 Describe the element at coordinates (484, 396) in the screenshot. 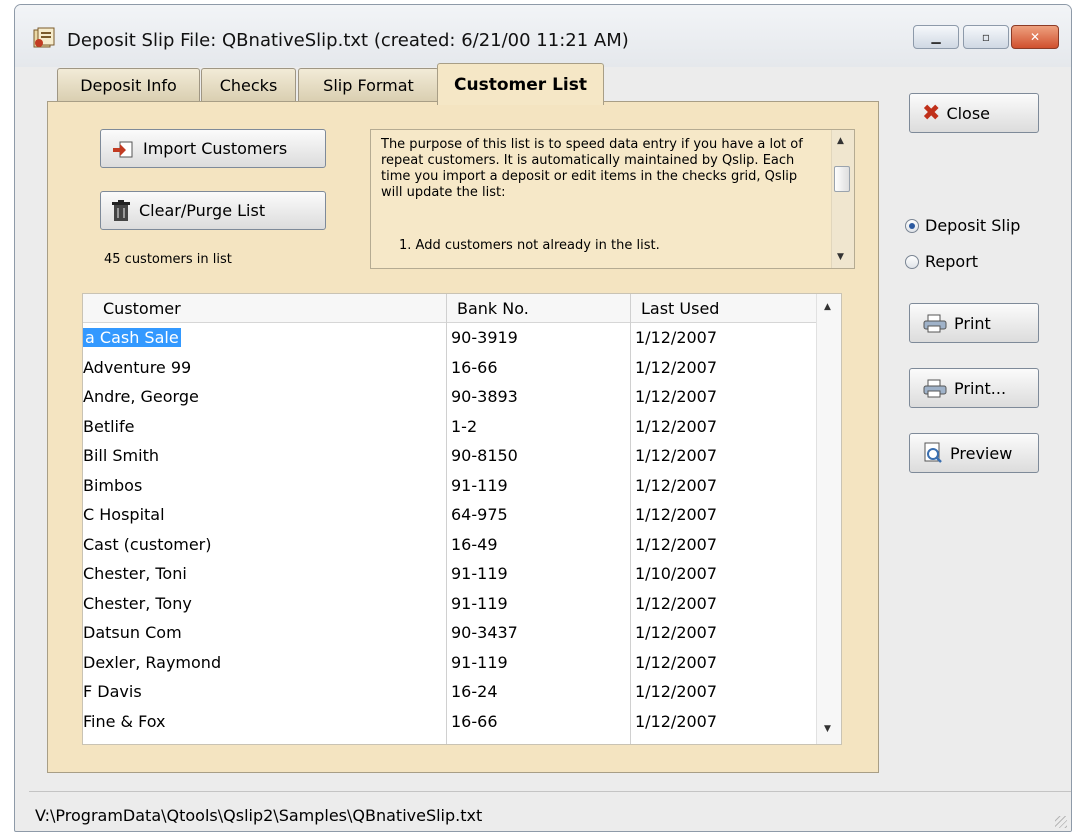

I see `bank-no-cell: 90-3893` at that location.